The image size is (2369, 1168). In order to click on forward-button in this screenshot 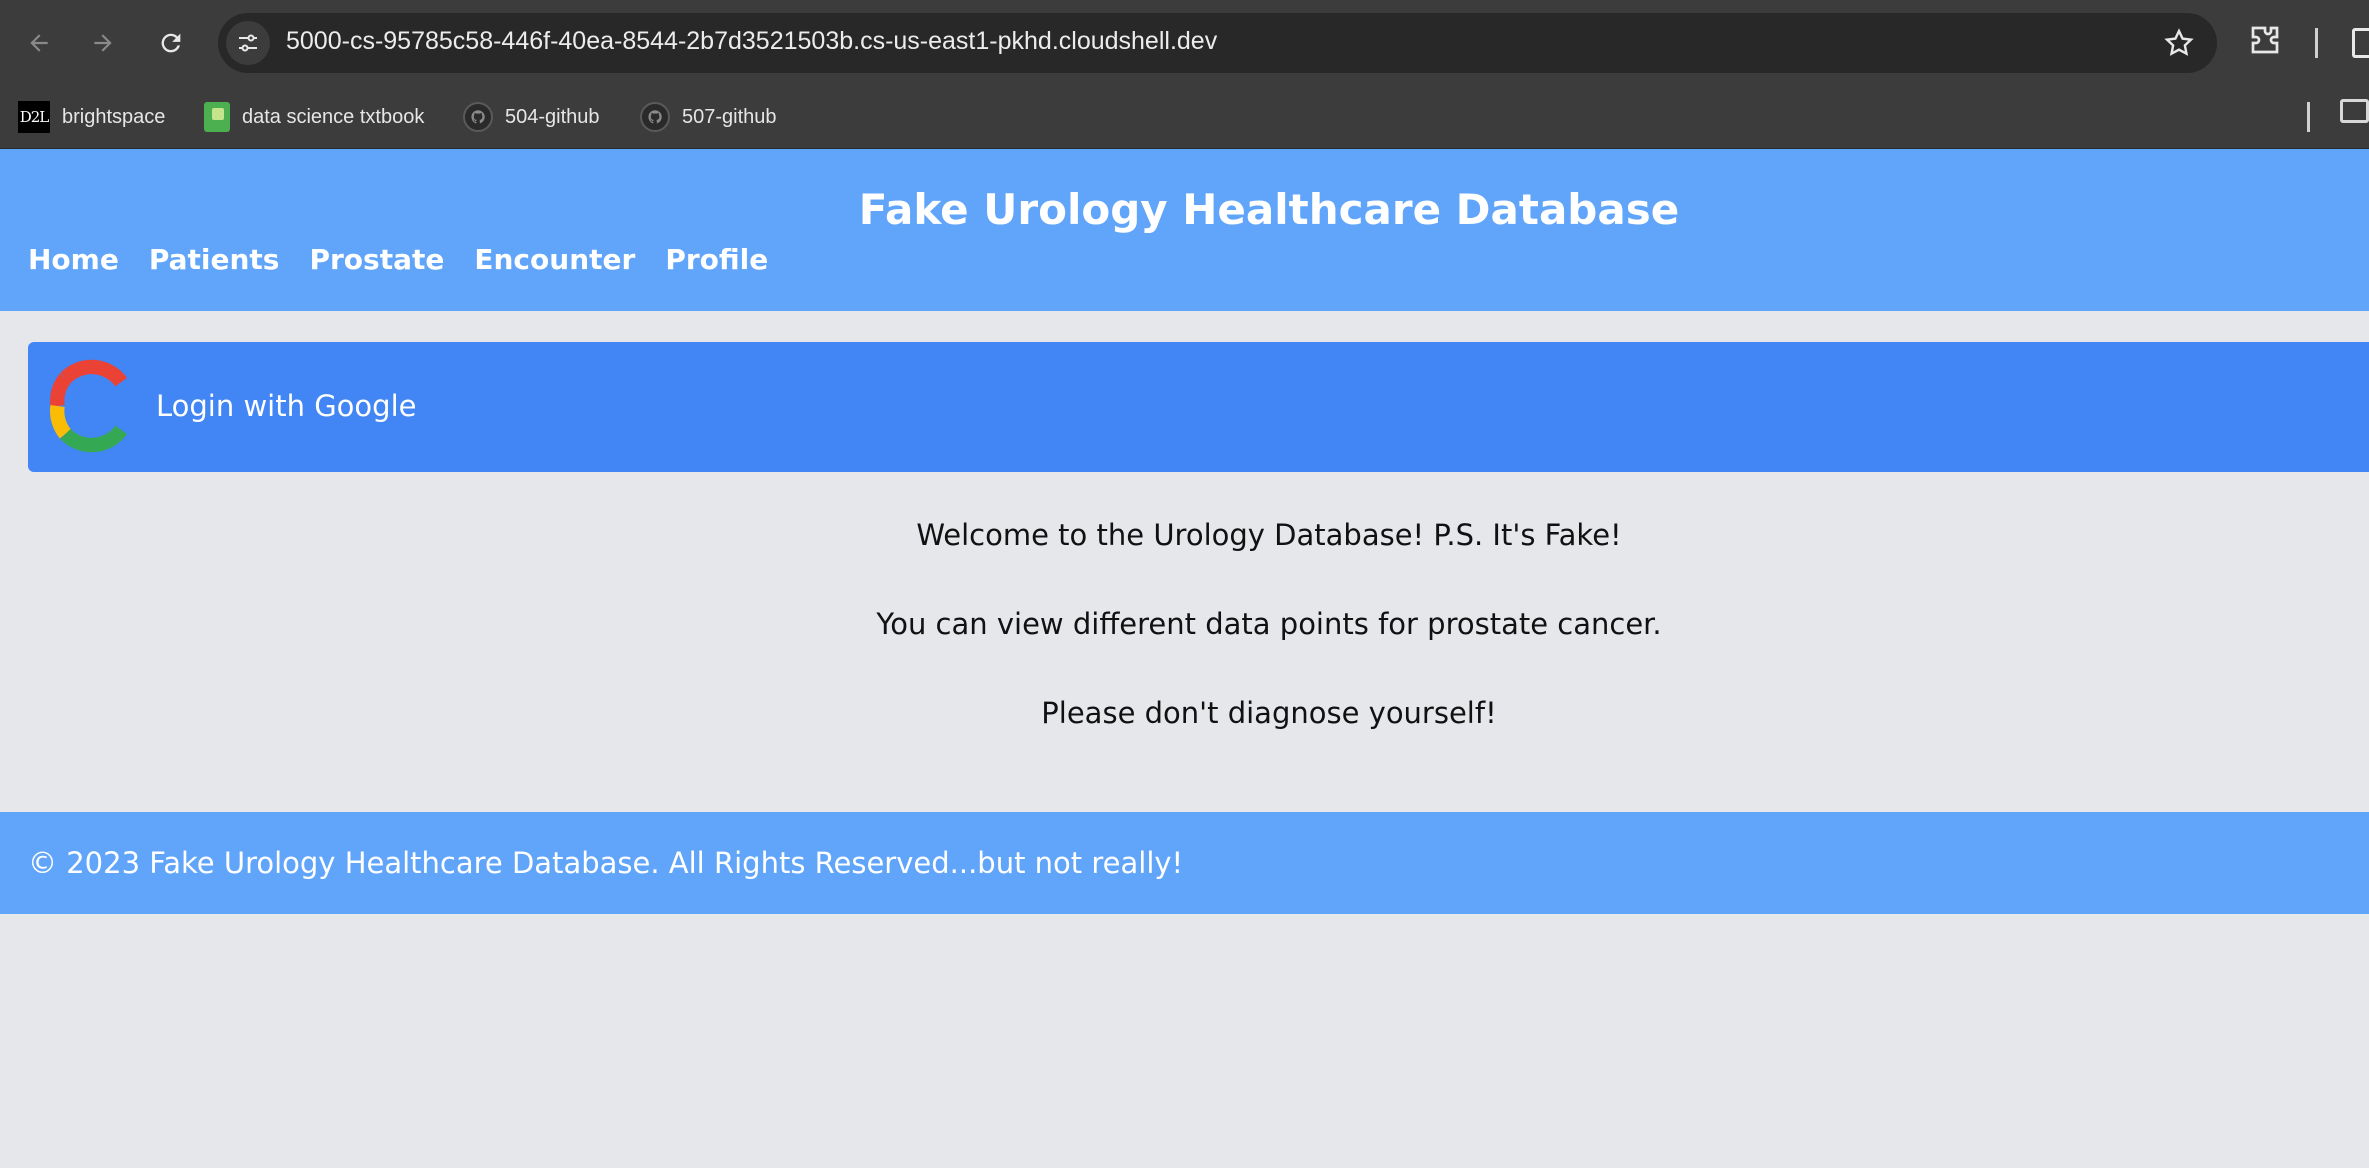, I will do `click(103, 43)`.